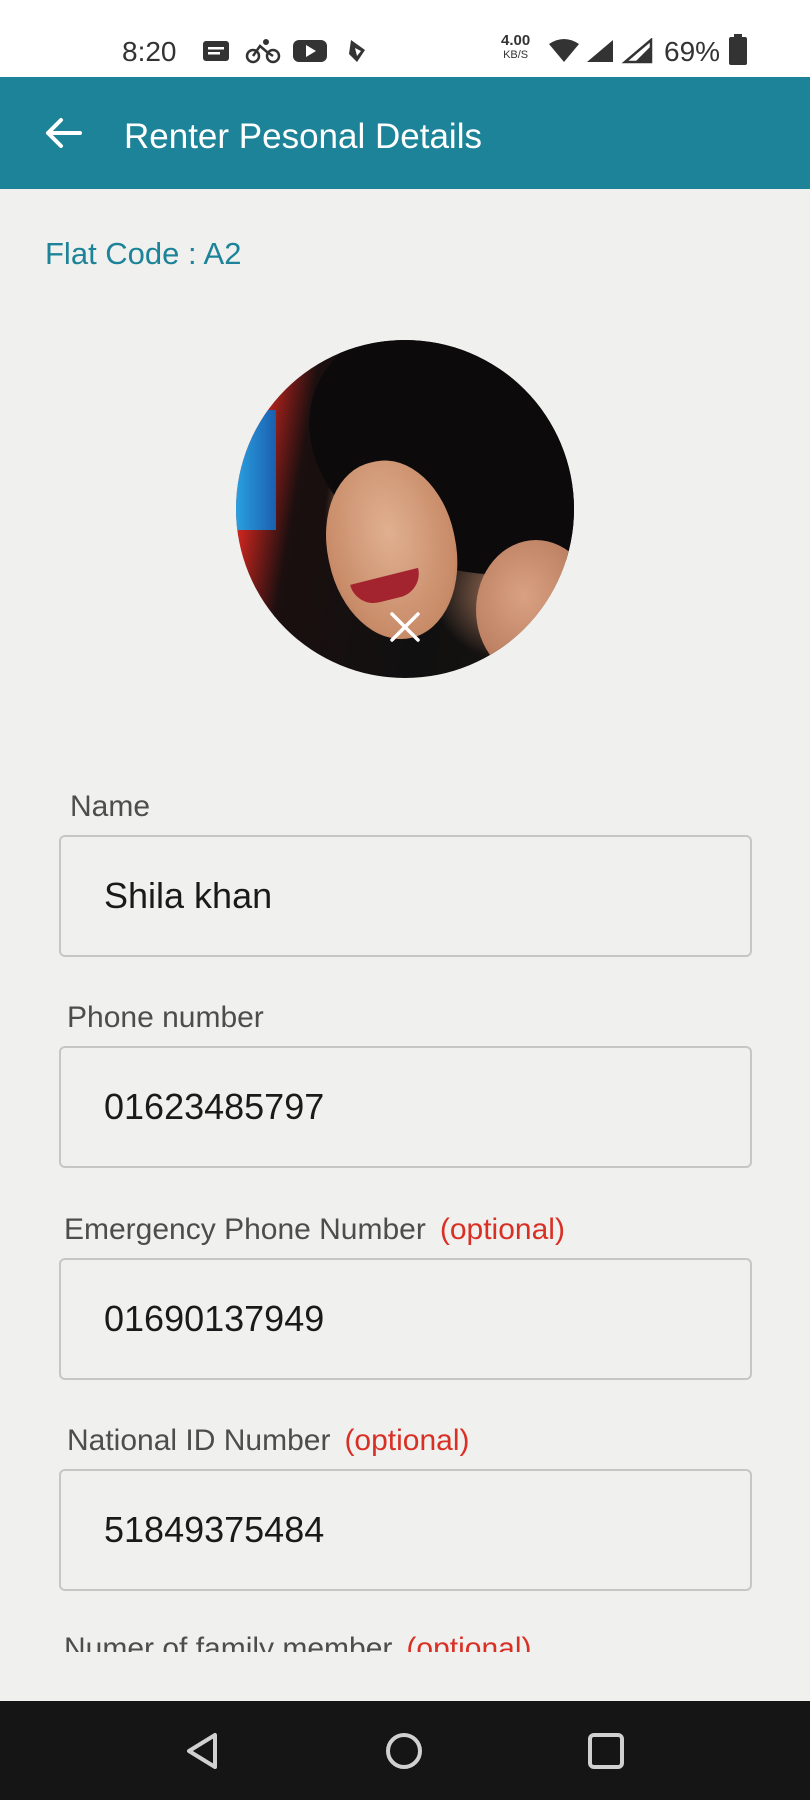  I want to click on cycling-icon, so click(263, 51).